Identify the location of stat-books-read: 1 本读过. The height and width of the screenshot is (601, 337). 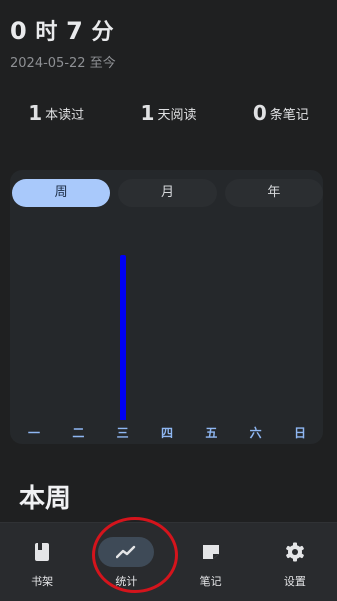
(56, 113).